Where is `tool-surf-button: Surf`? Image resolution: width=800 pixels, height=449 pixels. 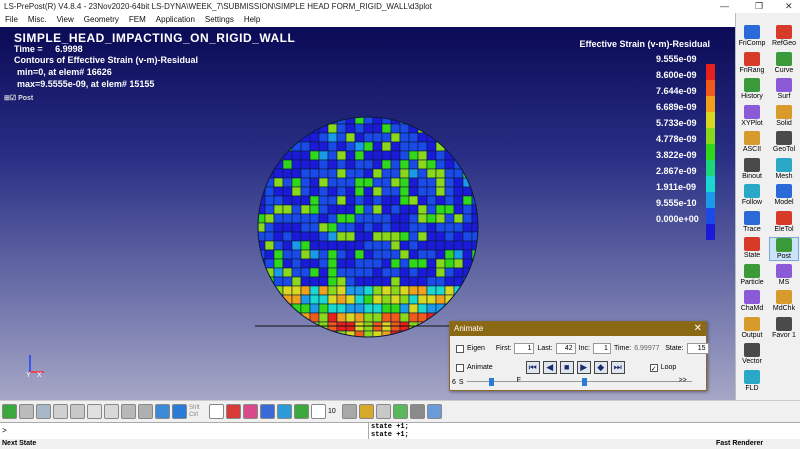
tool-surf-button: Surf is located at coordinates (784, 89).